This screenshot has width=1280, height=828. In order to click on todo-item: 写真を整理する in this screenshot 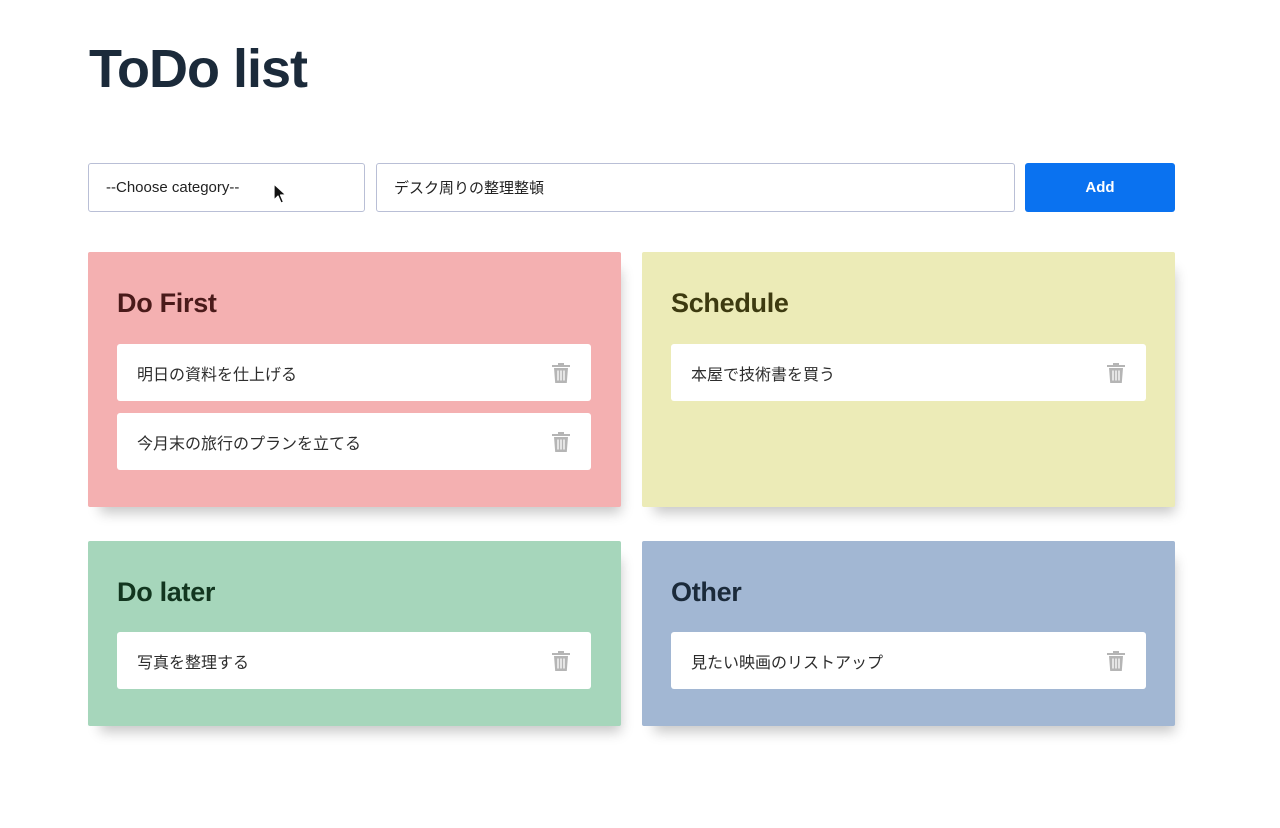, I will do `click(354, 660)`.